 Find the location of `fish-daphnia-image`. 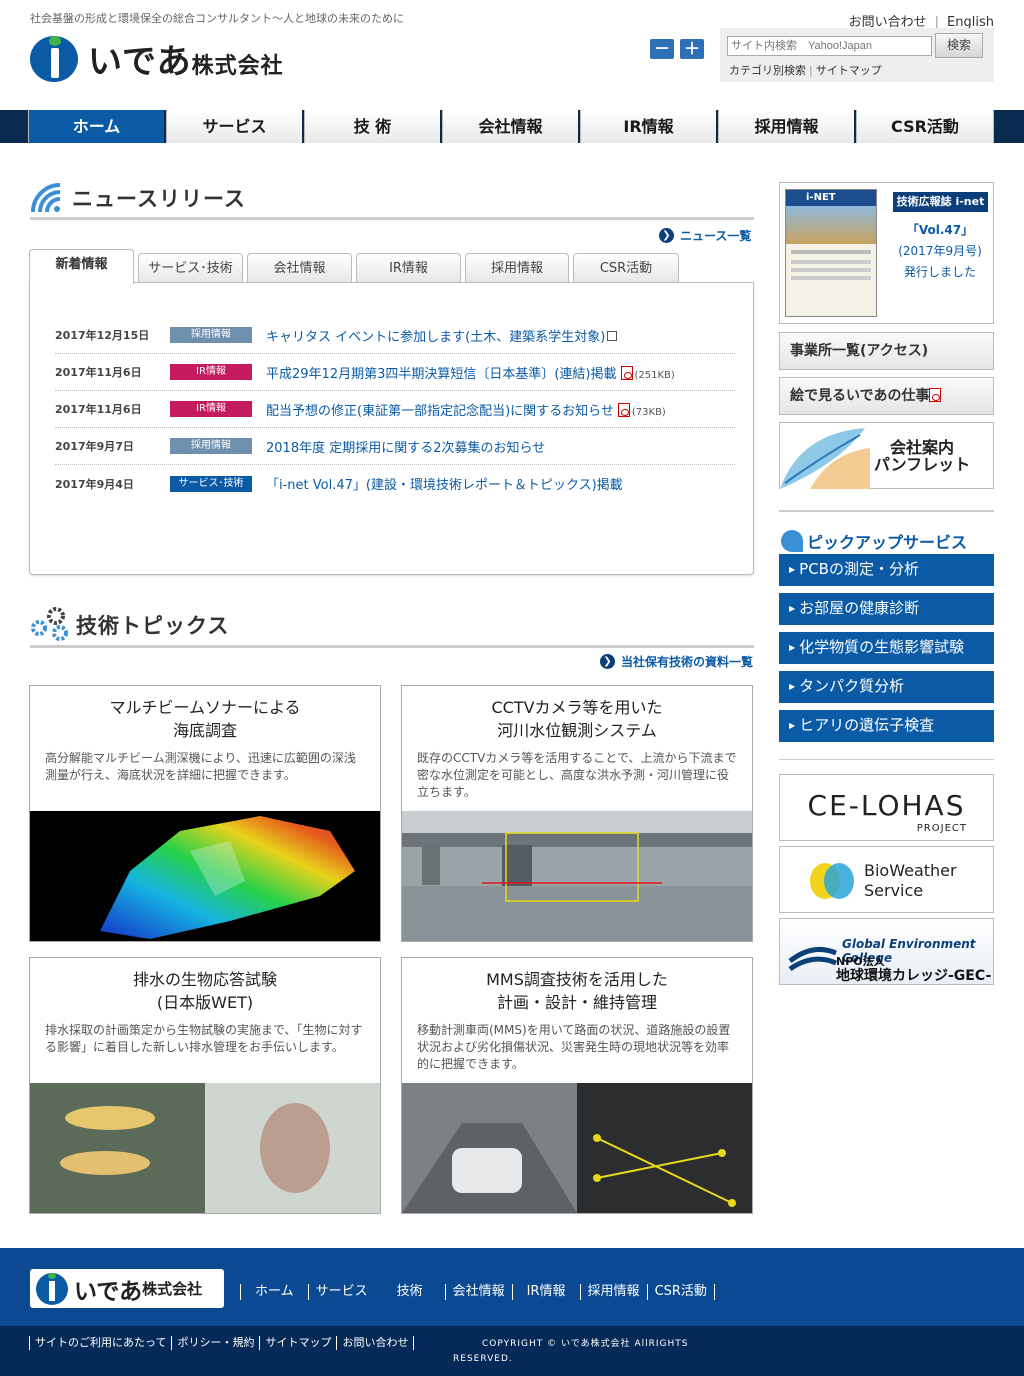

fish-daphnia-image is located at coordinates (205, 1148).